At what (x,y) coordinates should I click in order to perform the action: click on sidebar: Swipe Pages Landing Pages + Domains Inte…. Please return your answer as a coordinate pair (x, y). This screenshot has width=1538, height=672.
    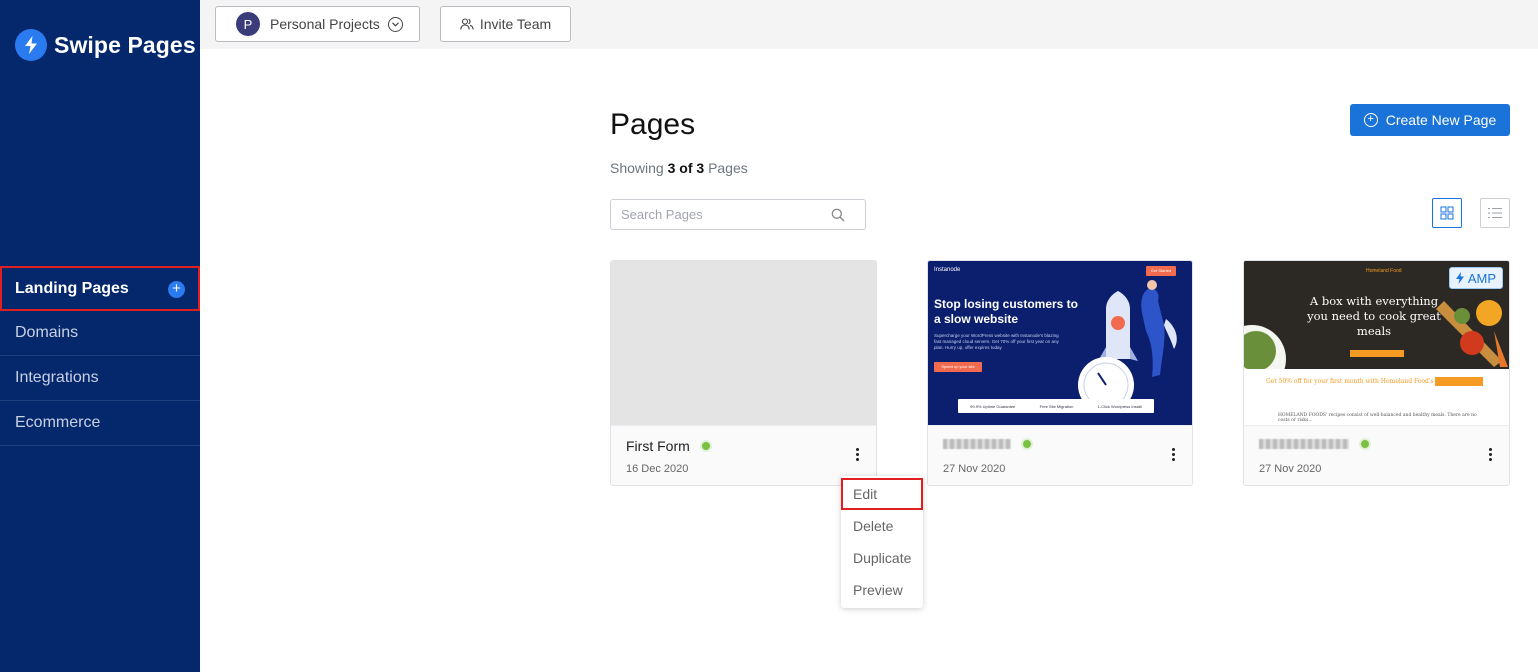
    Looking at the image, I should click on (100, 336).